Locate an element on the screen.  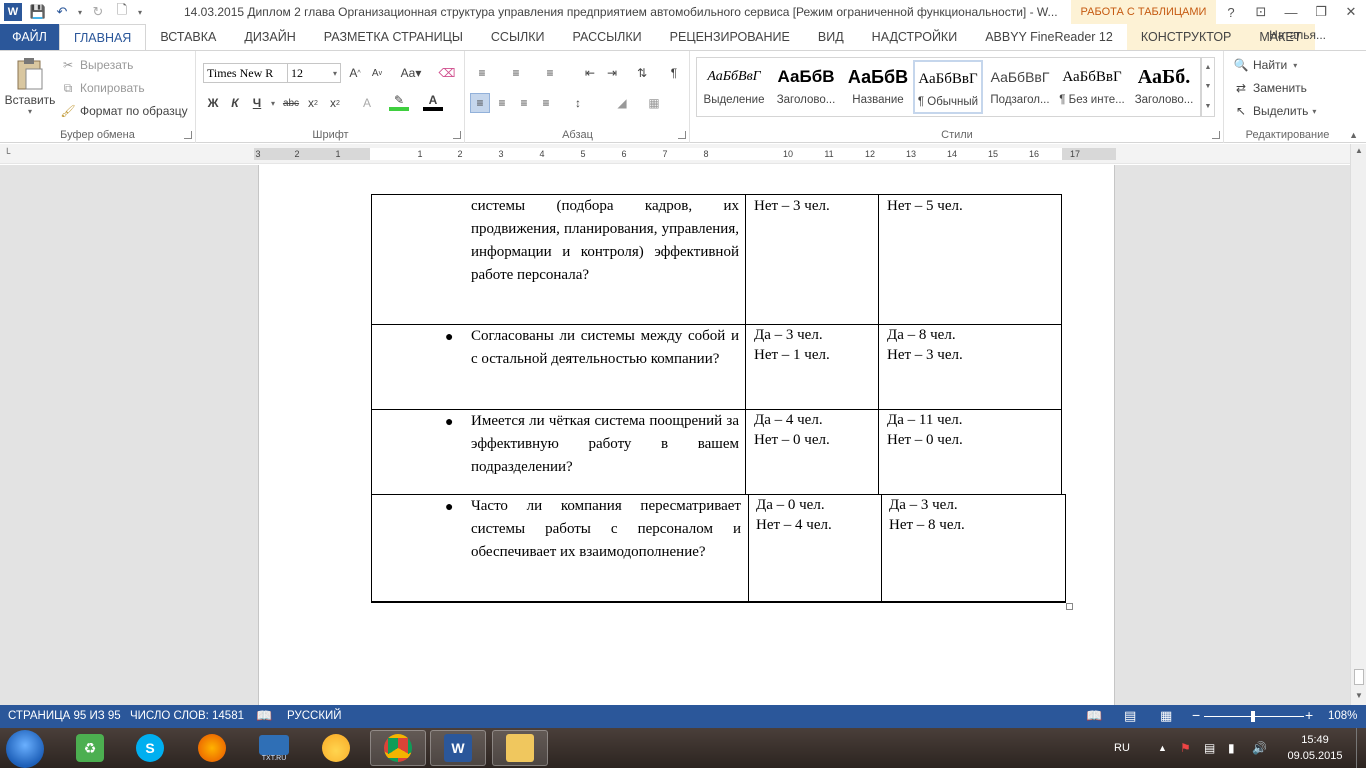
underline-dropdown-icon: ▾ is located at coordinates (273, 103).